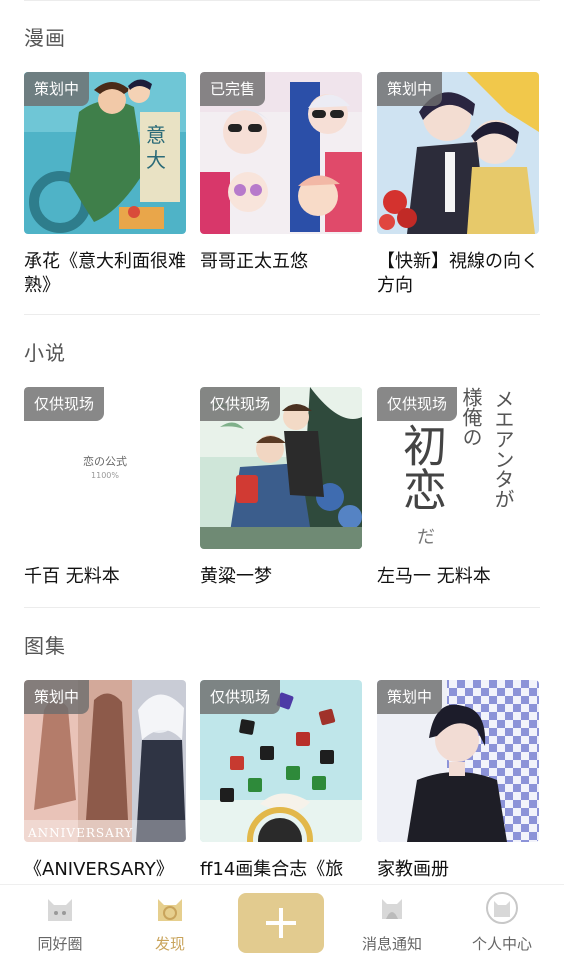 The image size is (564, 960). Describe the element at coordinates (81, 833) in the screenshot. I see `cover-text: ANNIVERSARY` at that location.